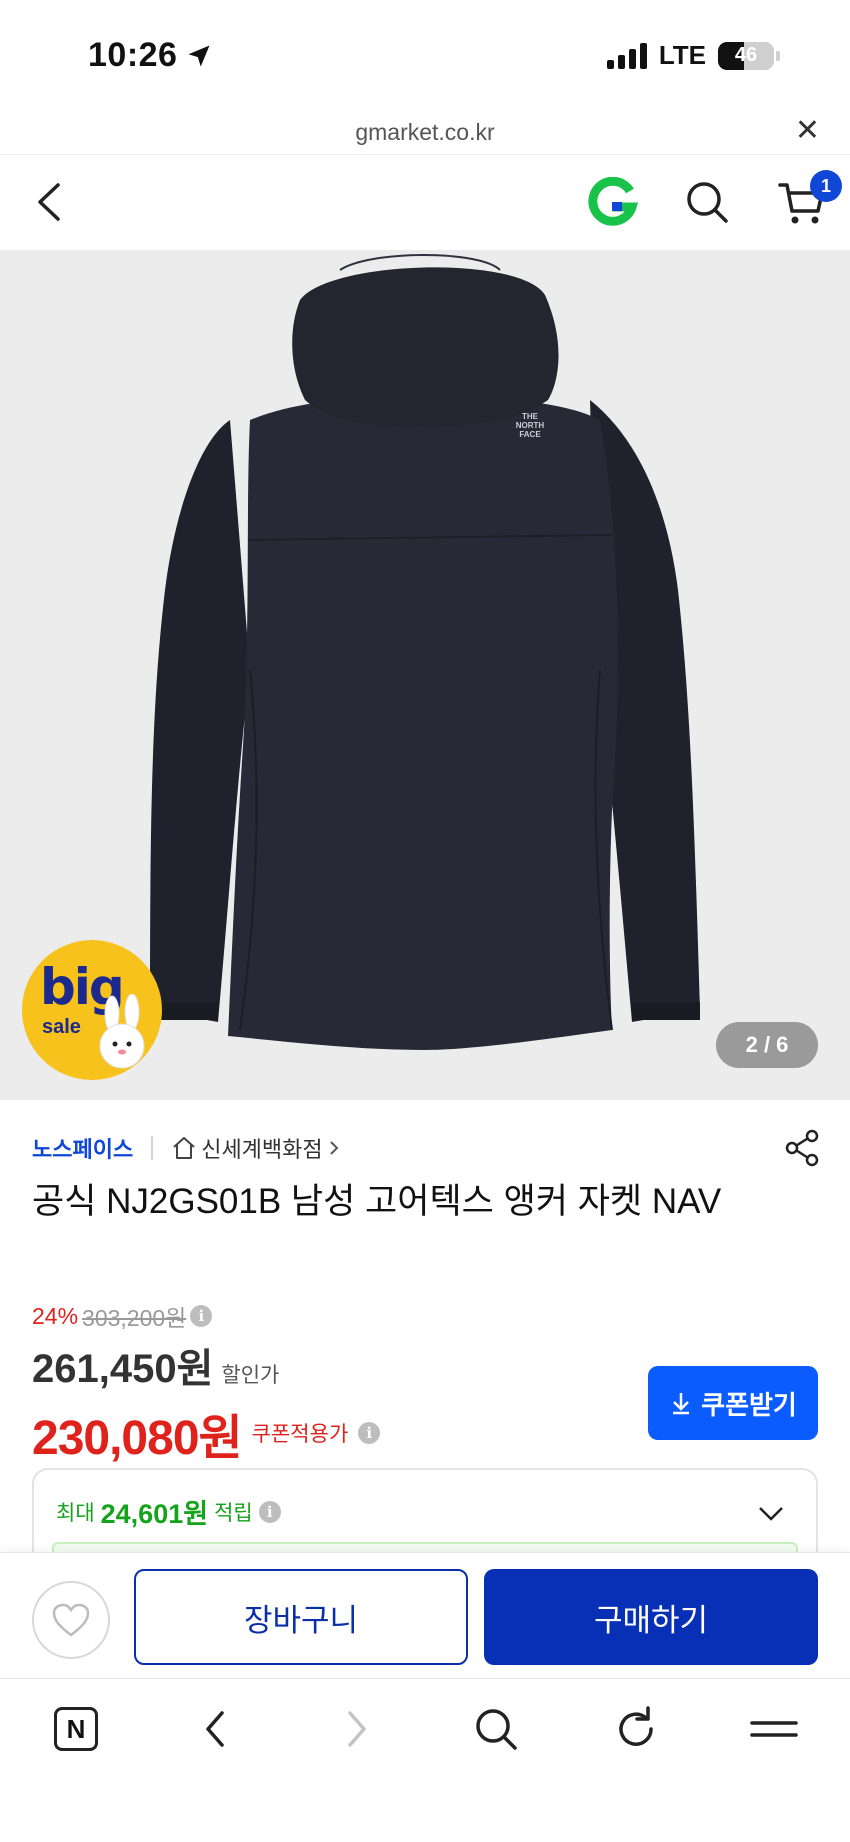 This screenshot has width=850, height=1842. What do you see at coordinates (427, 1148) in the screenshot?
I see `brand-row: 노스페이스 신세계백화점` at bounding box center [427, 1148].